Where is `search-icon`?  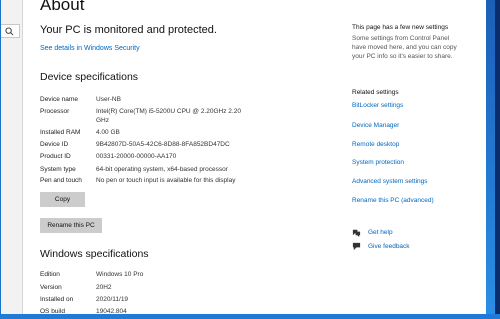
search-icon is located at coordinates (9, 31).